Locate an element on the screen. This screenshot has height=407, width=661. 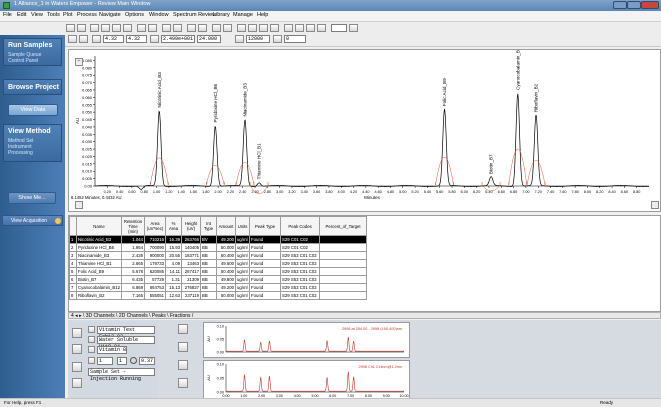
integrate-icon is located at coordinates (105, 28).